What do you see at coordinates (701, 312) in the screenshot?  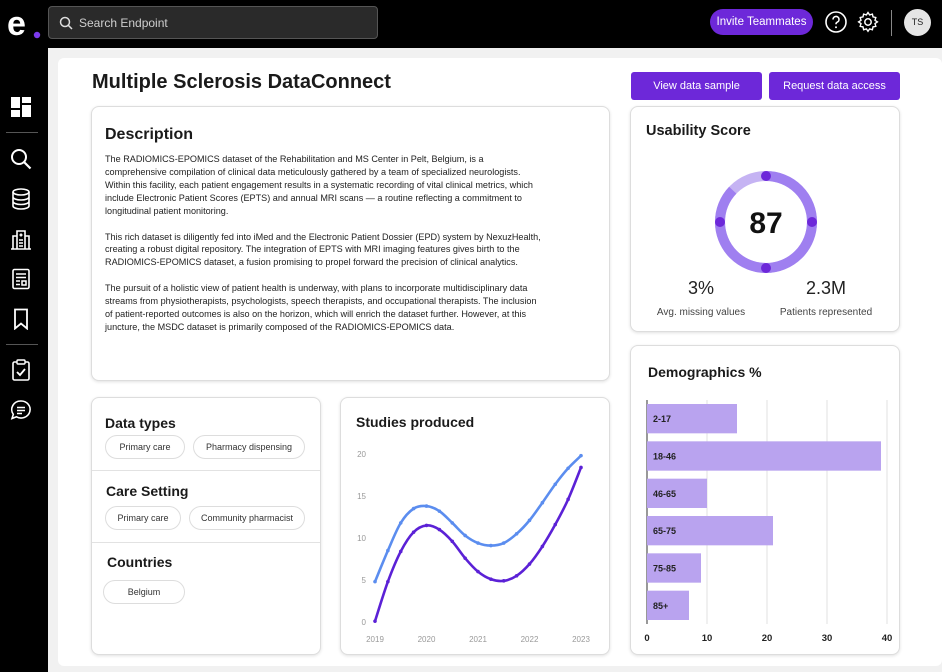 I see `missing-values-label: Avg. missing values` at bounding box center [701, 312].